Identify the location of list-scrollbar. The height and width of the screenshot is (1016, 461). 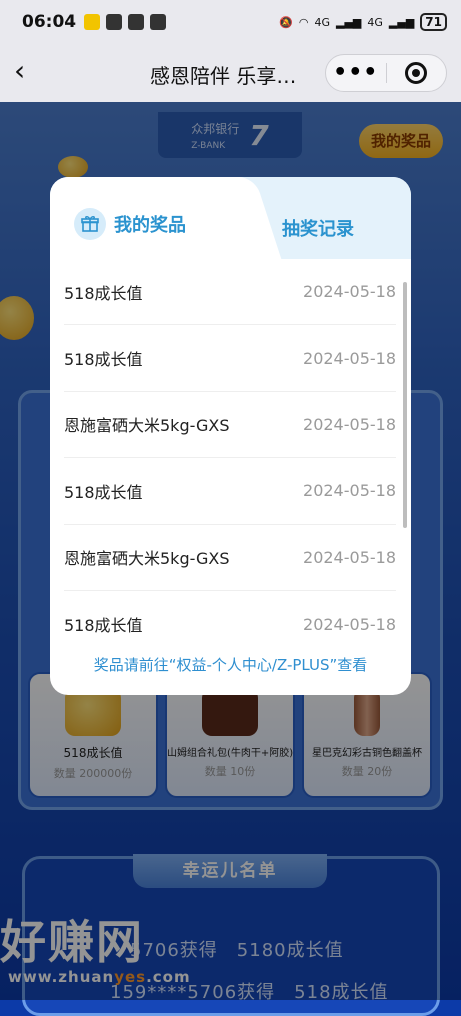
(405, 405).